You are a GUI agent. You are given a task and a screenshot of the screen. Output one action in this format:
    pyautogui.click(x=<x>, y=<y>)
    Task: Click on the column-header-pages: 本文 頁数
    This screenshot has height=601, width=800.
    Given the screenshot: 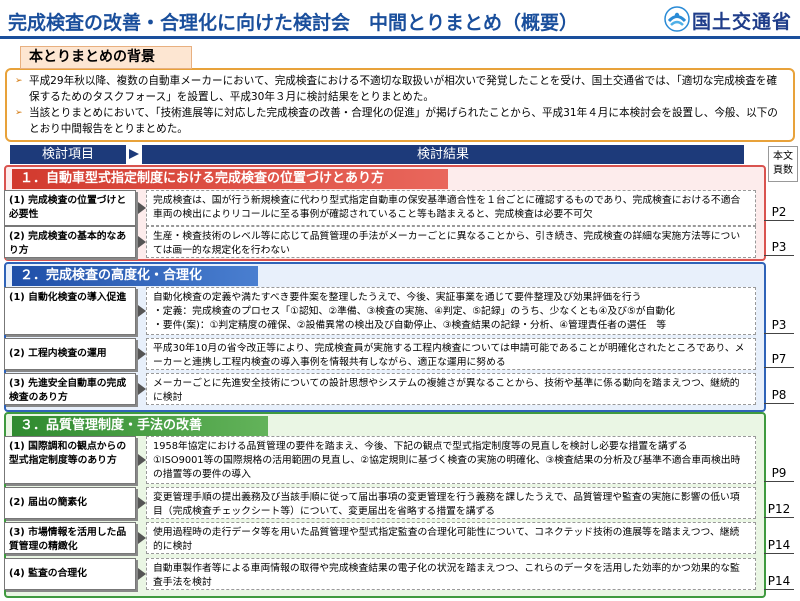 What is the action you would take?
    pyautogui.click(x=783, y=164)
    